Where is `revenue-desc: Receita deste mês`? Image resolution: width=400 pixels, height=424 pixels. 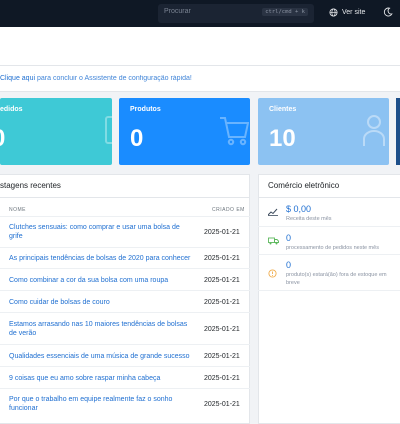
revenue-desc: Receita deste mês is located at coordinates (309, 219).